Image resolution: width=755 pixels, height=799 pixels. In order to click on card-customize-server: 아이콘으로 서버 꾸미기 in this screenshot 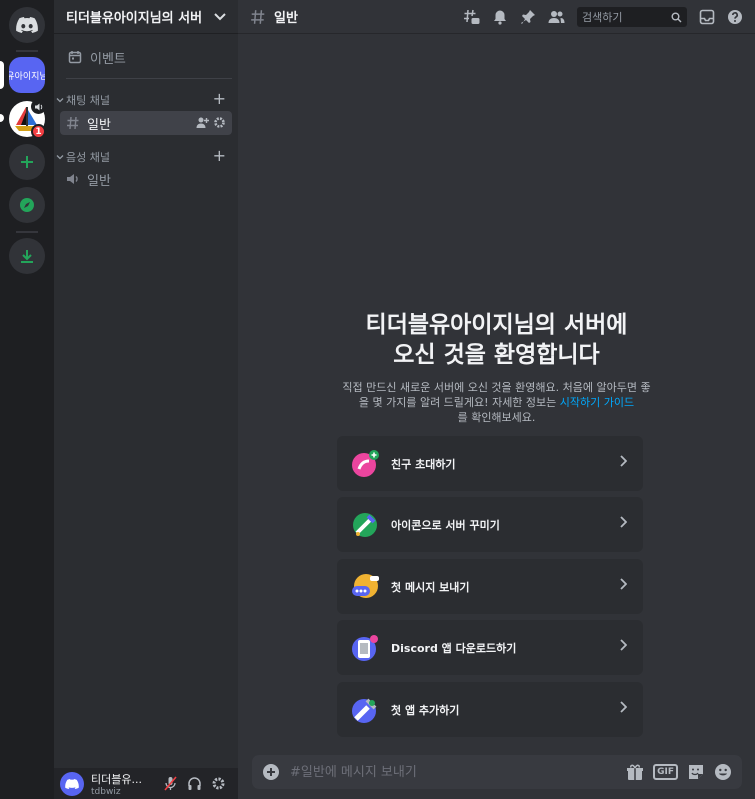, I will do `click(490, 524)`.